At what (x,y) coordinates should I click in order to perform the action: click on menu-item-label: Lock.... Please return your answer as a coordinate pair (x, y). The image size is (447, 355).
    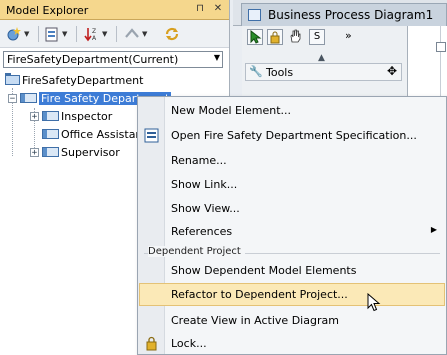
    Looking at the image, I should click on (189, 343).